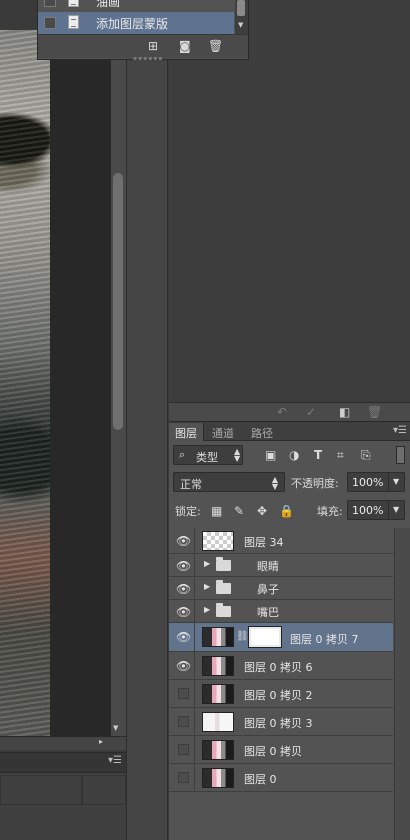  I want to click on type-filter-icon: T, so click(318, 455).